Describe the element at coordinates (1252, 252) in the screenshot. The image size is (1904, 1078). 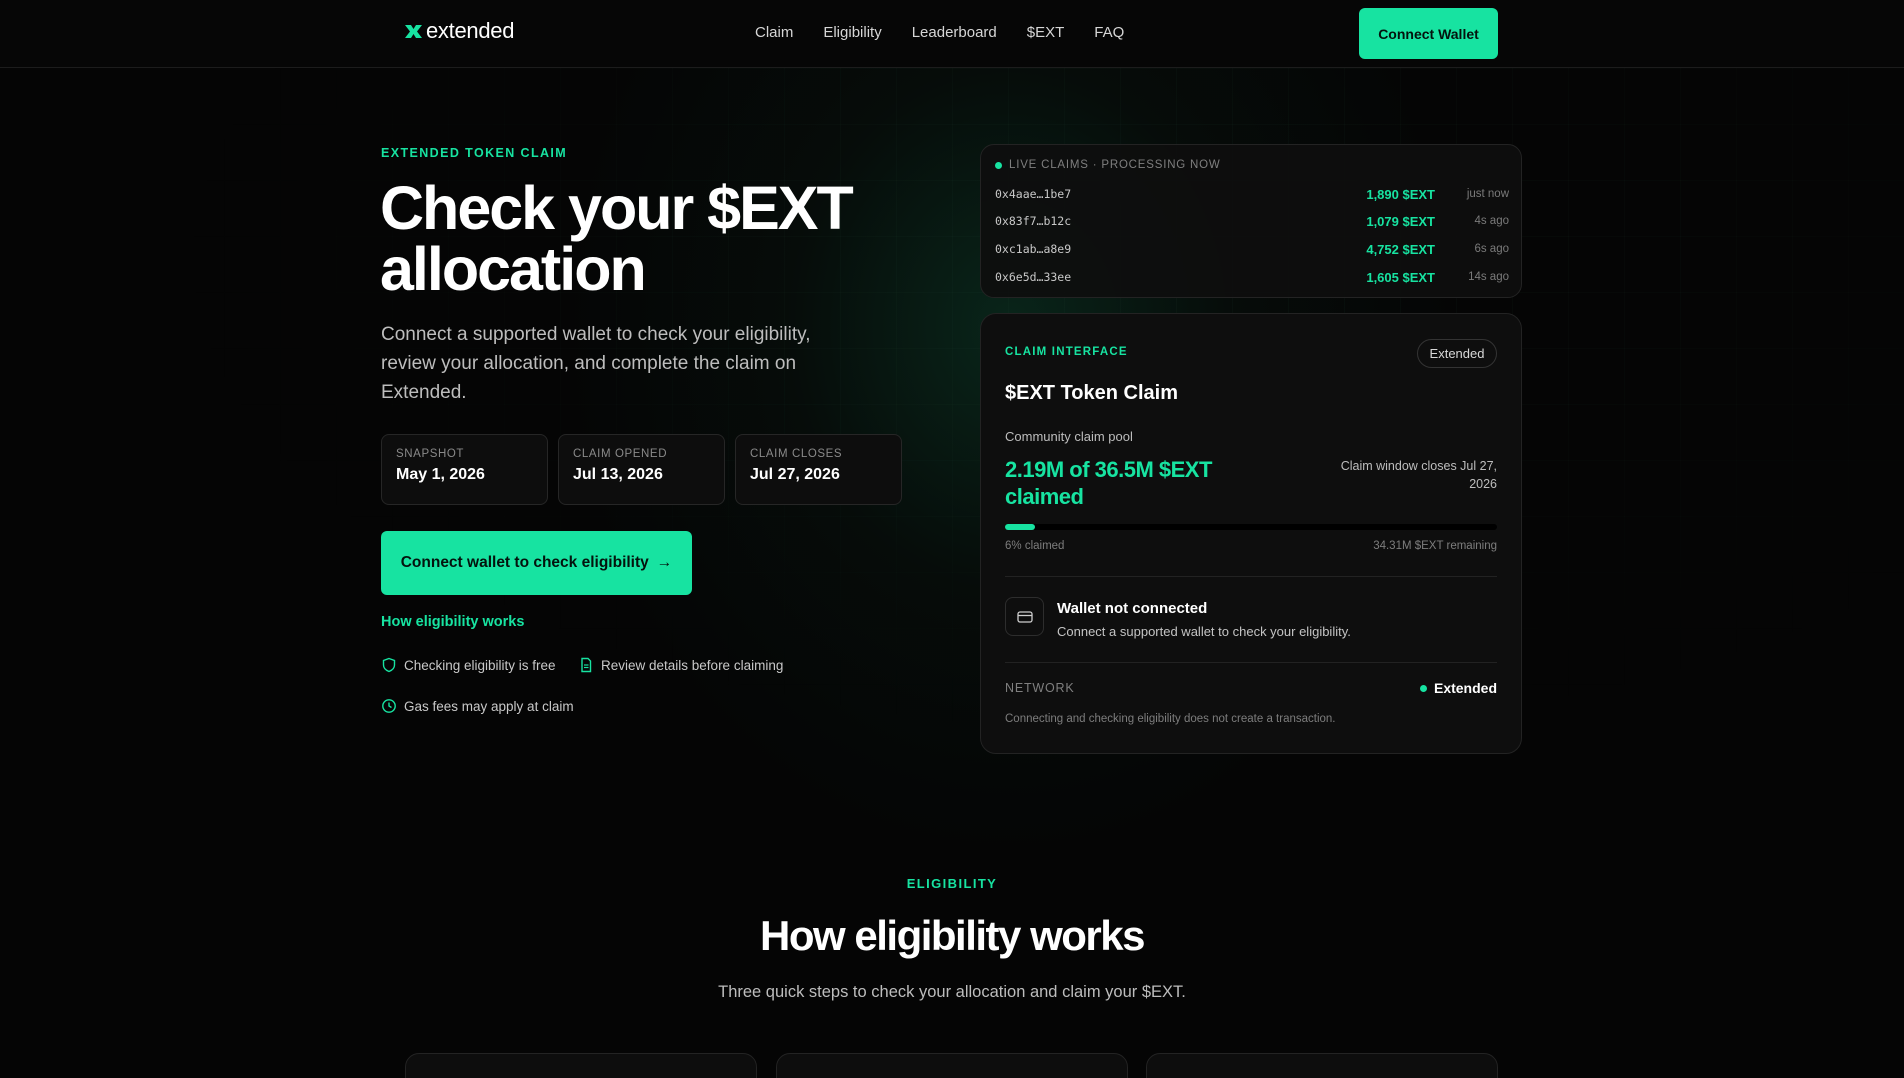
I see `list-item: 0xc1ab…a8e9 4,752 $EXT 6s ago` at that location.